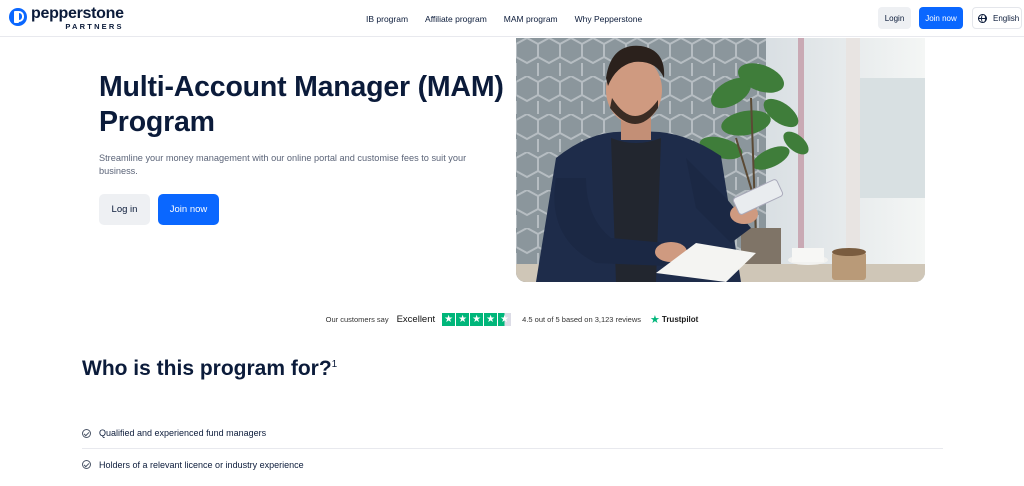  I want to click on header-join-now-button: Join now, so click(941, 18).